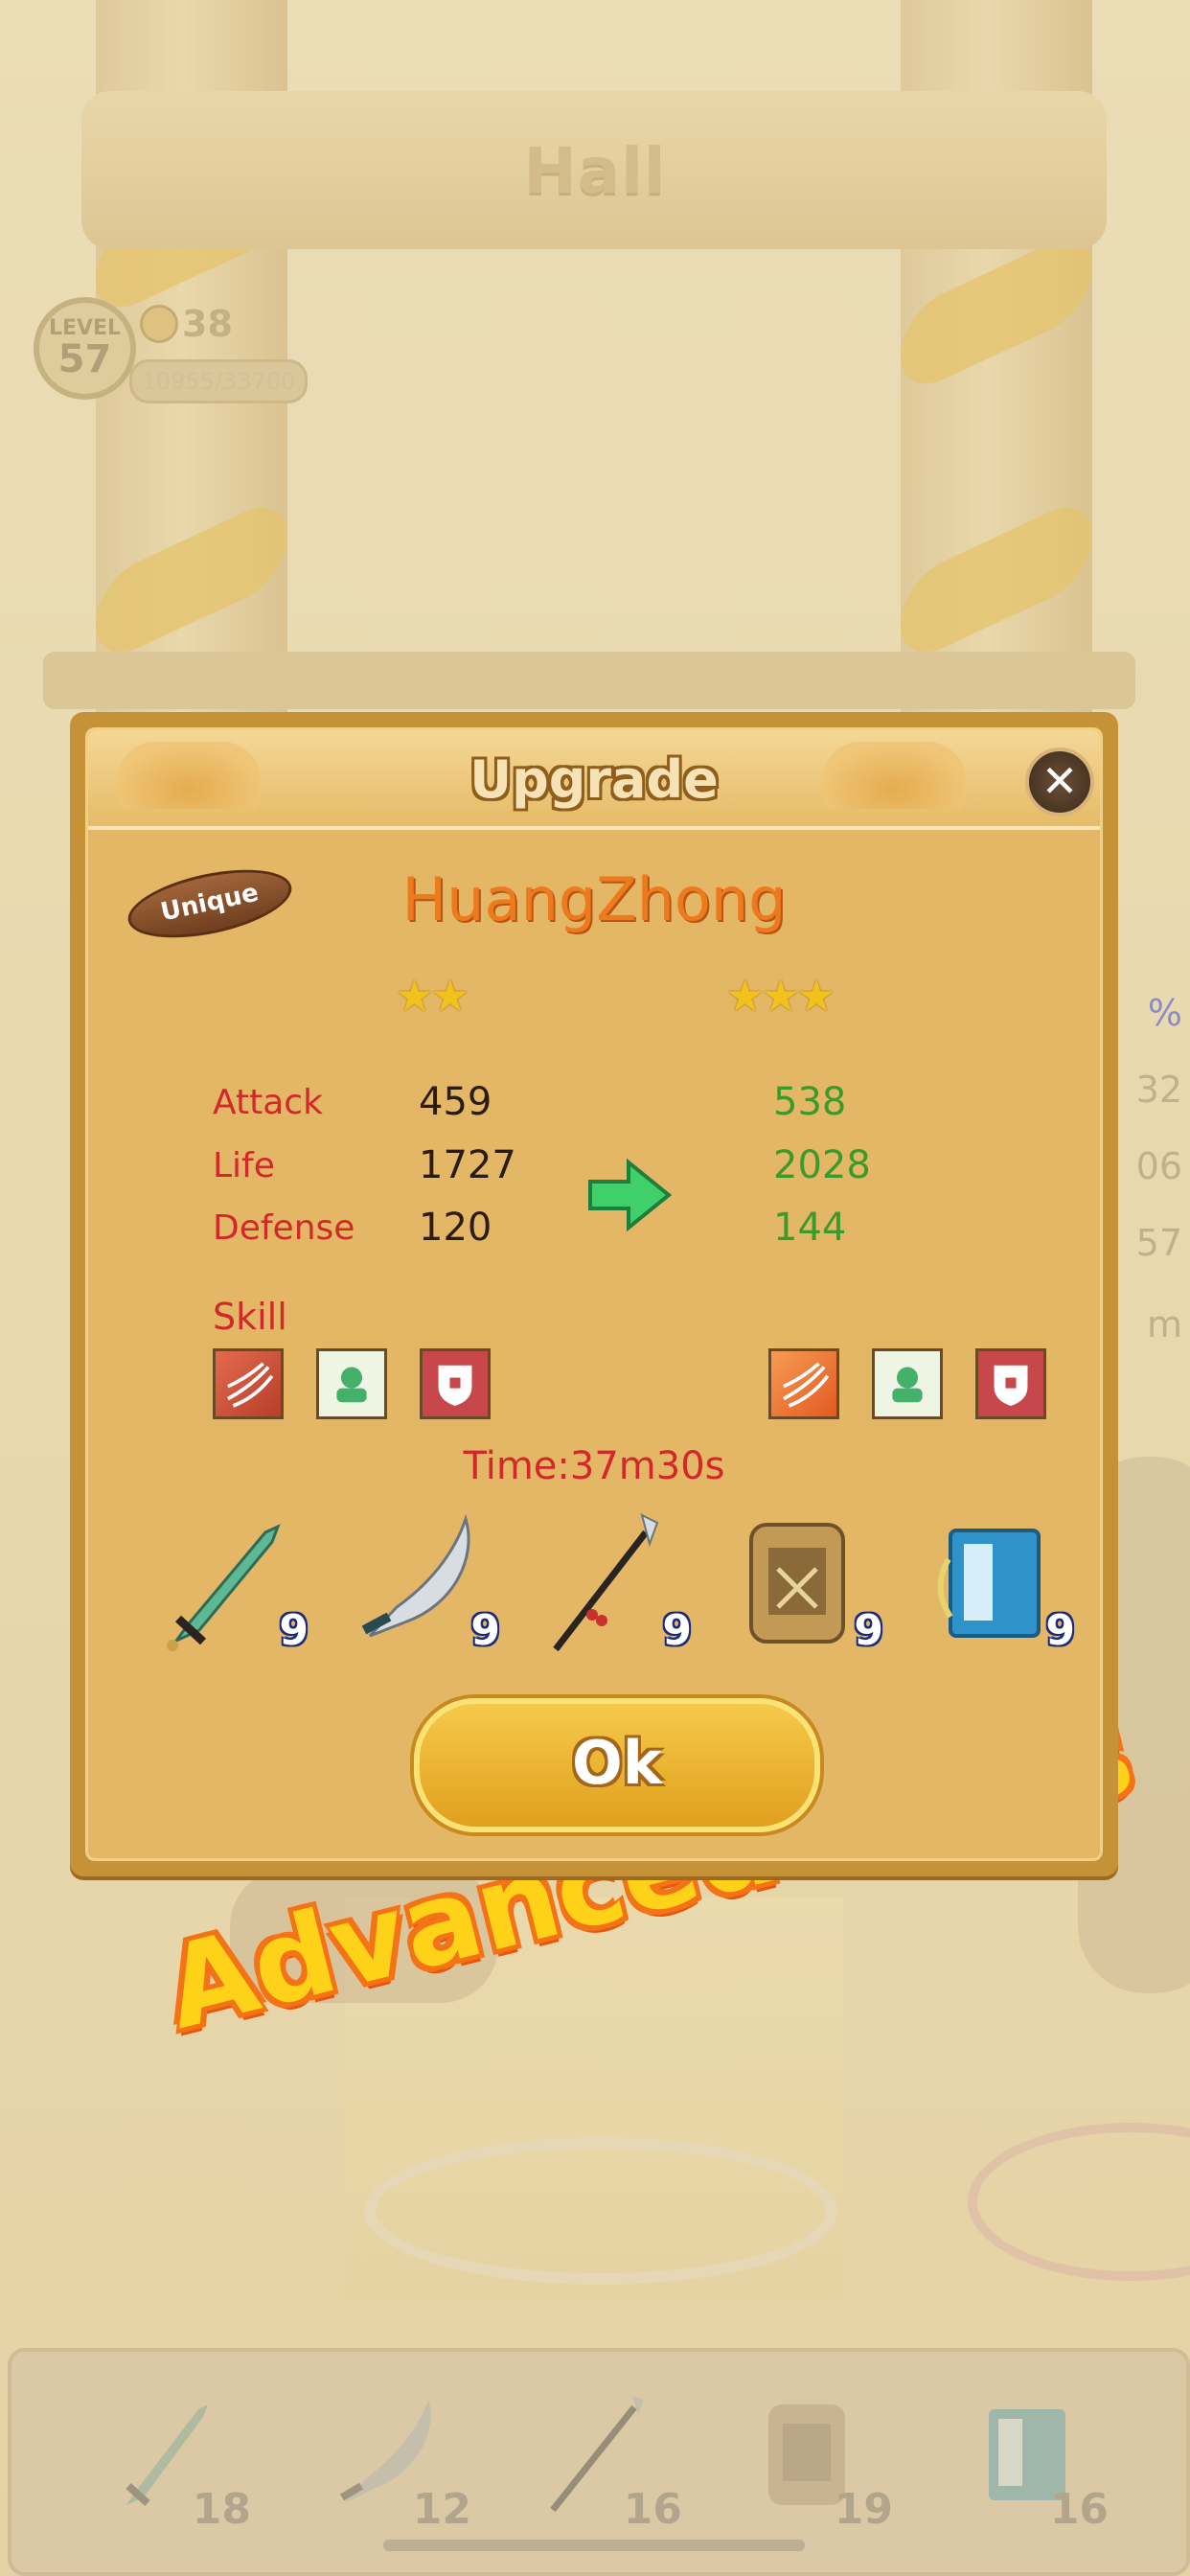 Image resolution: width=1190 pixels, height=2576 pixels. Describe the element at coordinates (631, 1195) in the screenshot. I see `arrow-right-icon` at that location.